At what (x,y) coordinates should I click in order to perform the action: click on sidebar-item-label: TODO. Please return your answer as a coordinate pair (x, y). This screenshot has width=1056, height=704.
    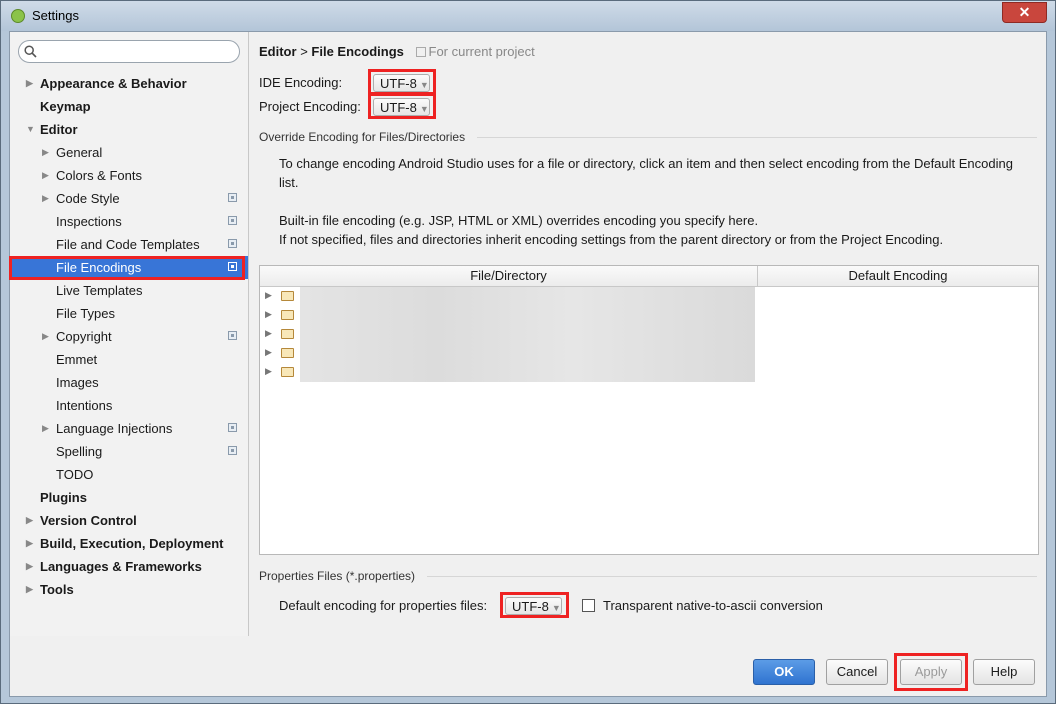
    Looking at the image, I should click on (75, 474).